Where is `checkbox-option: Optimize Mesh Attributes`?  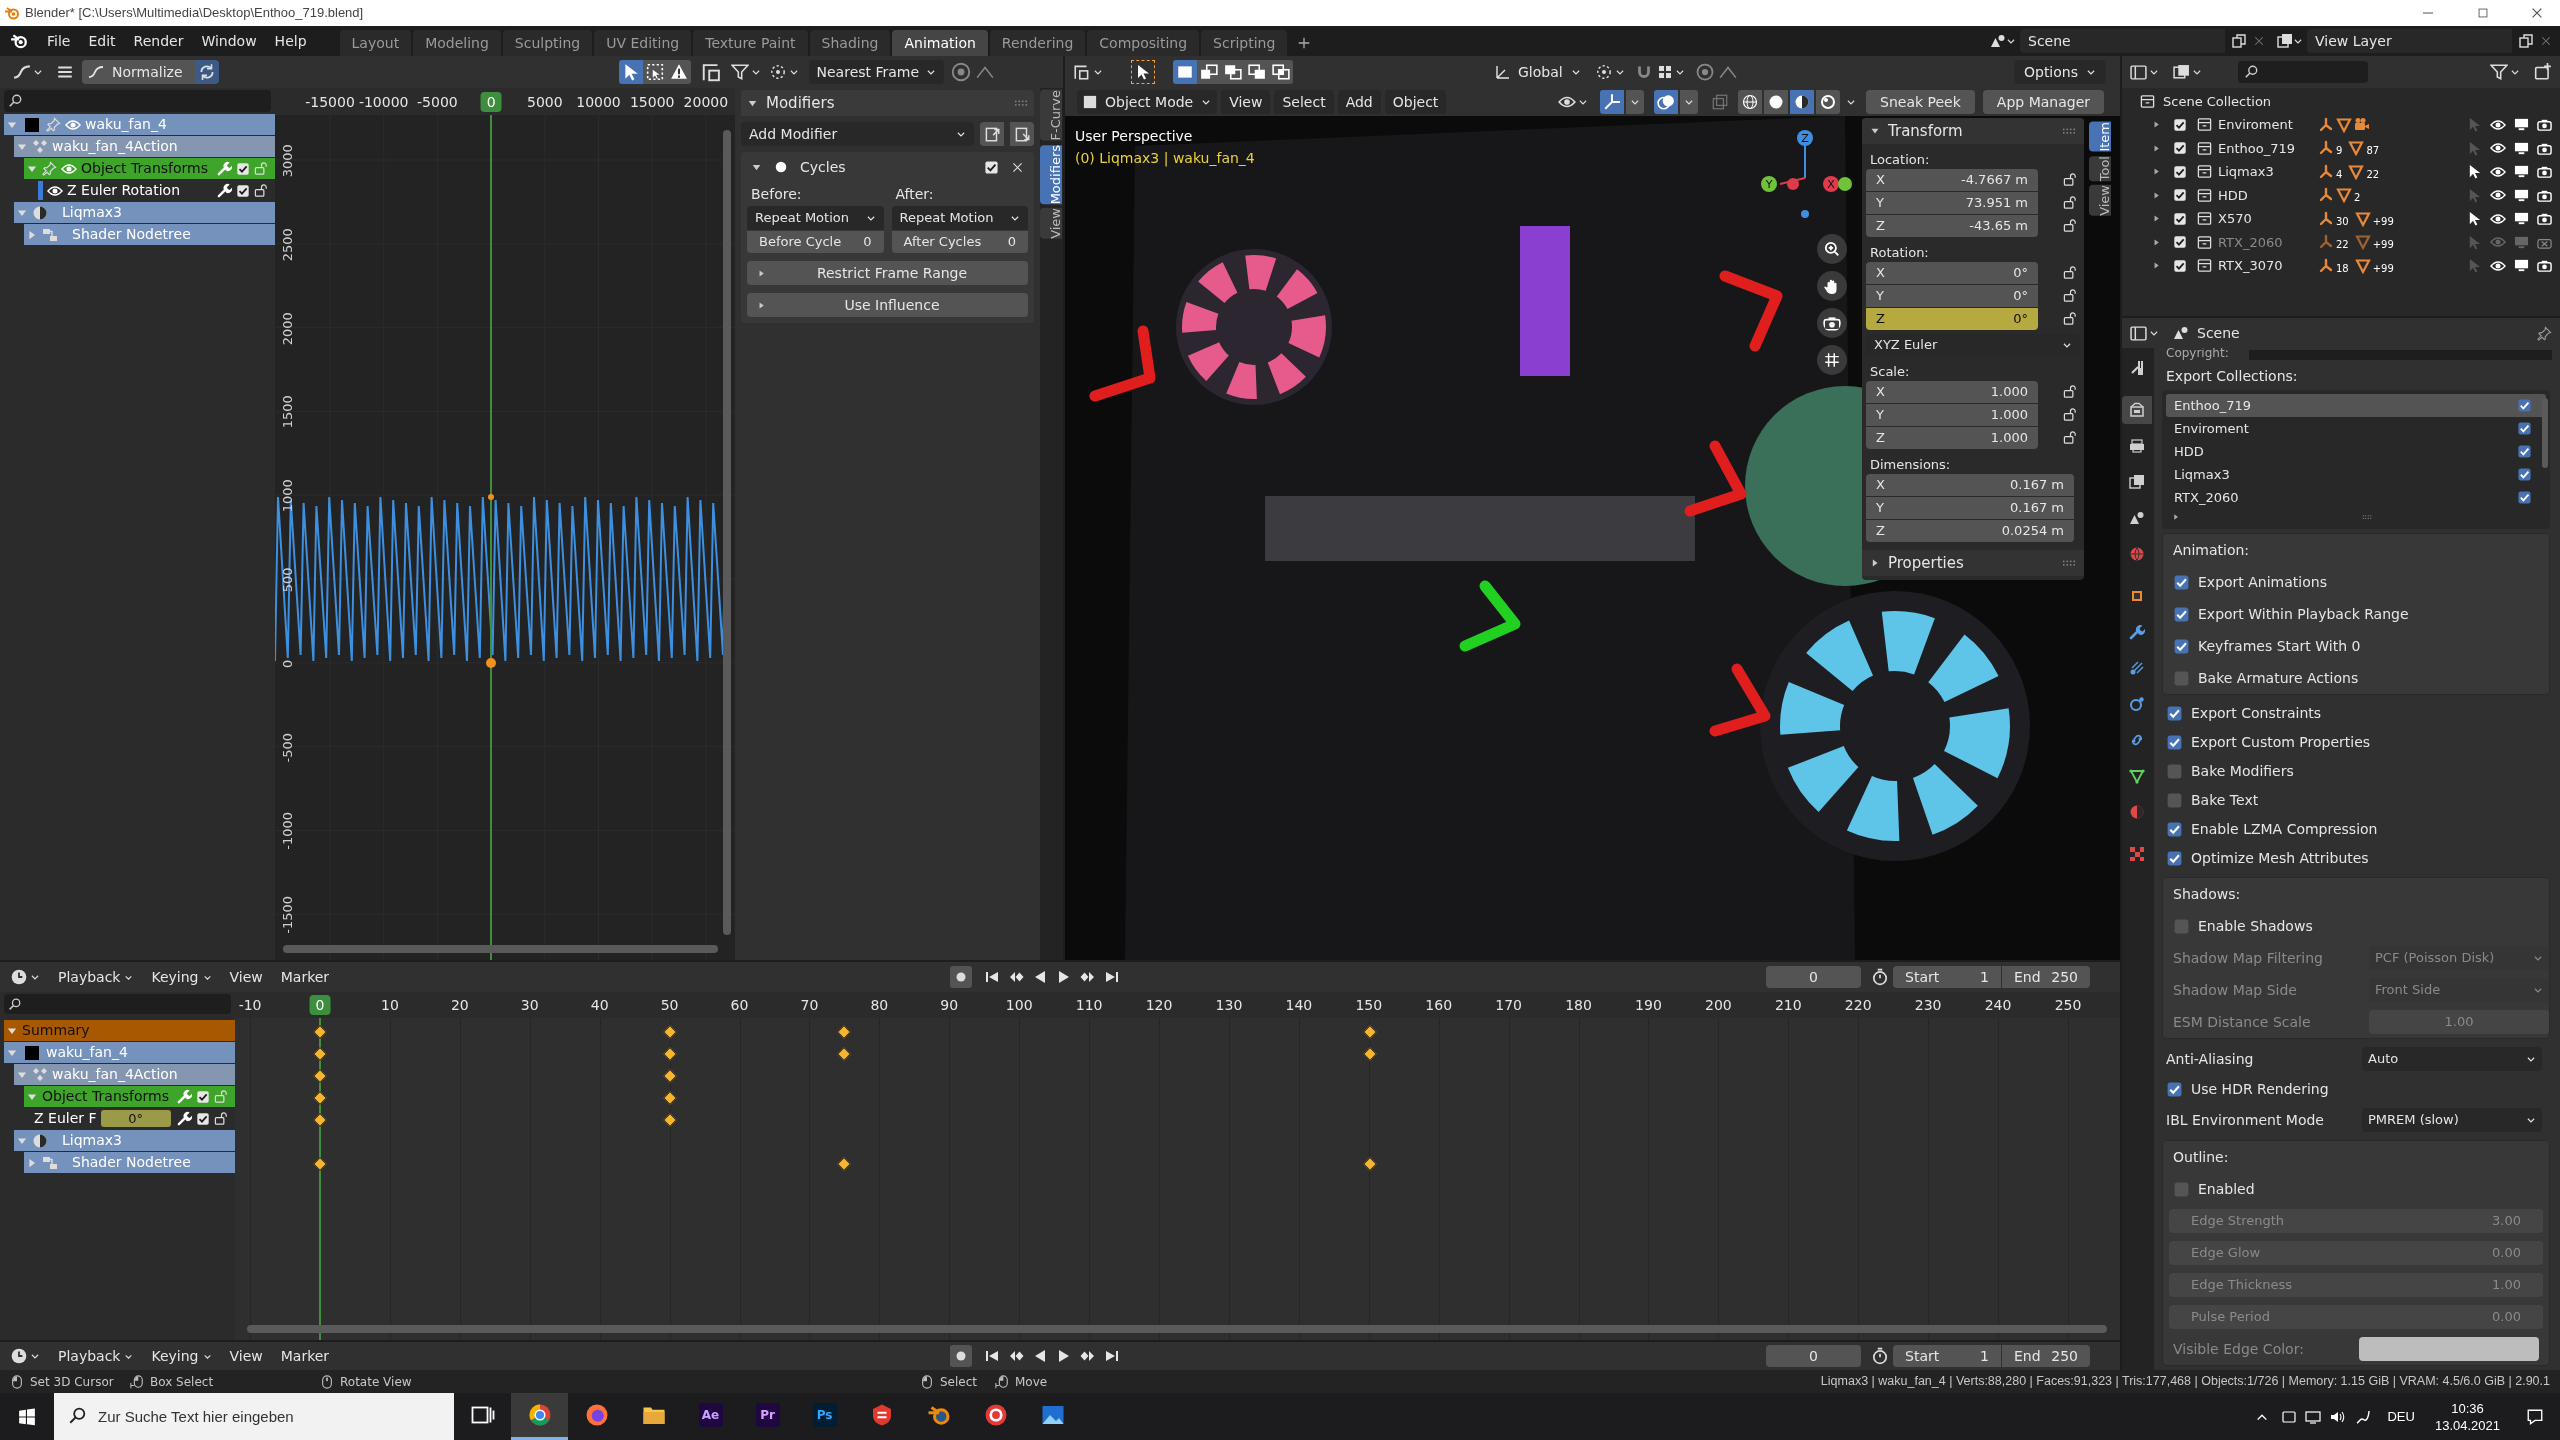
checkbox-option: Optimize Mesh Attributes is located at coordinates (2267, 858).